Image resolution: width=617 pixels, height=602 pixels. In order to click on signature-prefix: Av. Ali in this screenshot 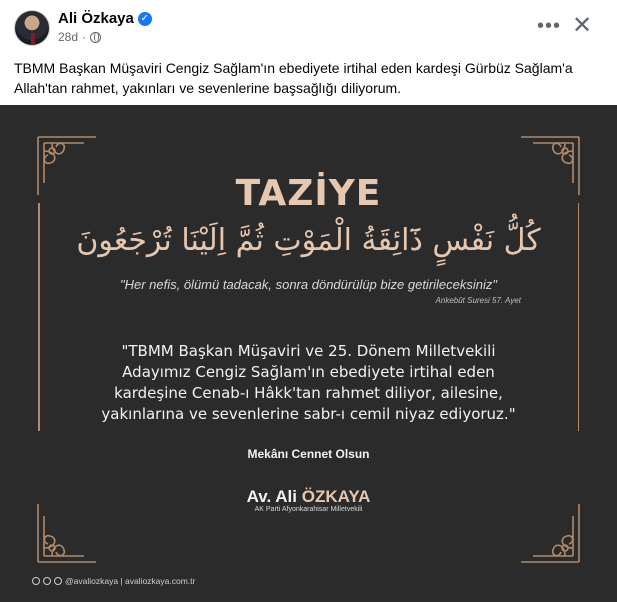, I will do `click(274, 496)`.